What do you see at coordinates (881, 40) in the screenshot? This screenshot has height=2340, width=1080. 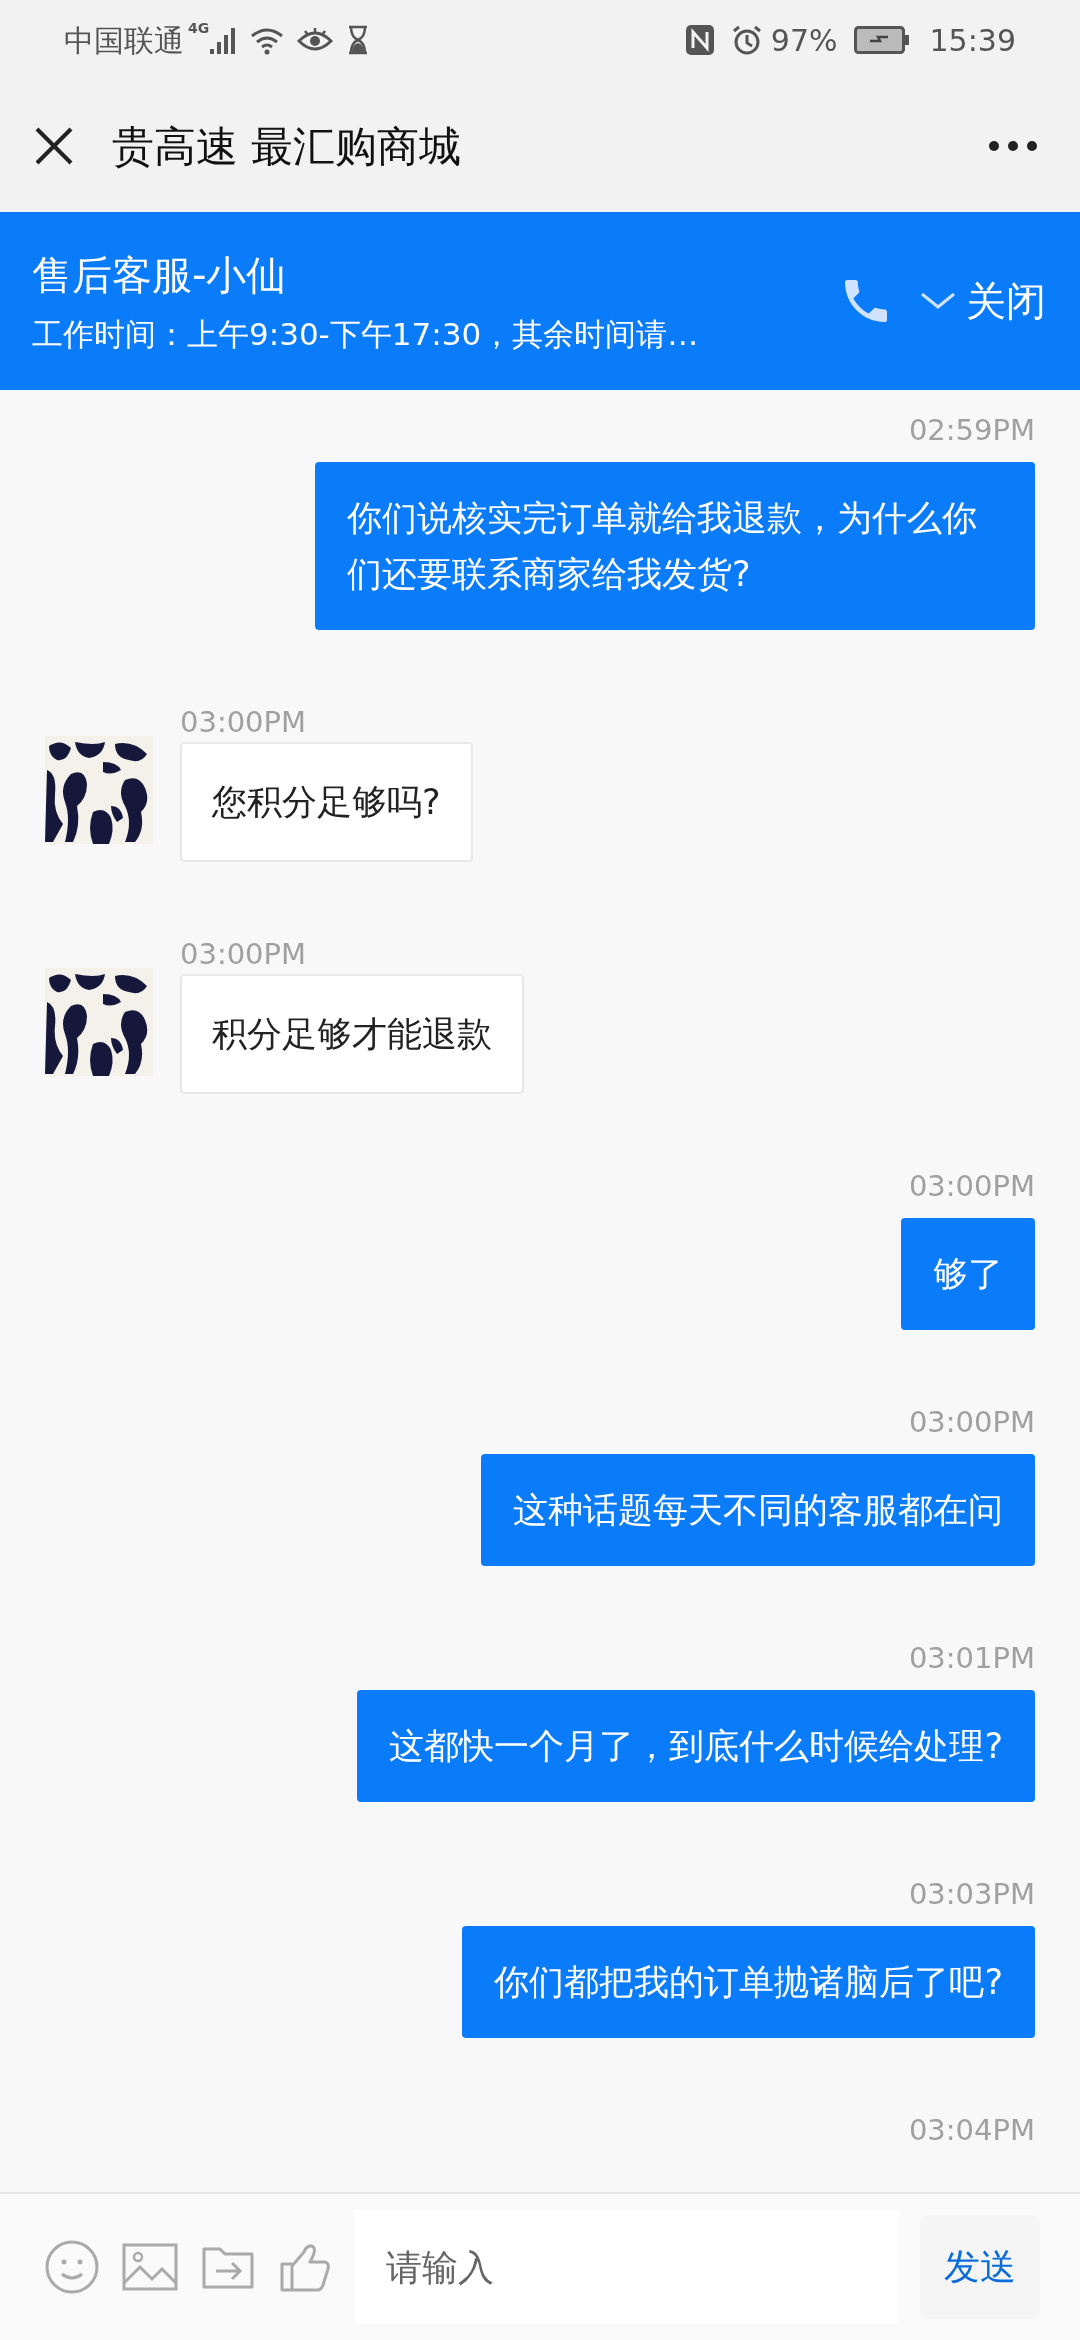 I see `battery-charging-icon` at bounding box center [881, 40].